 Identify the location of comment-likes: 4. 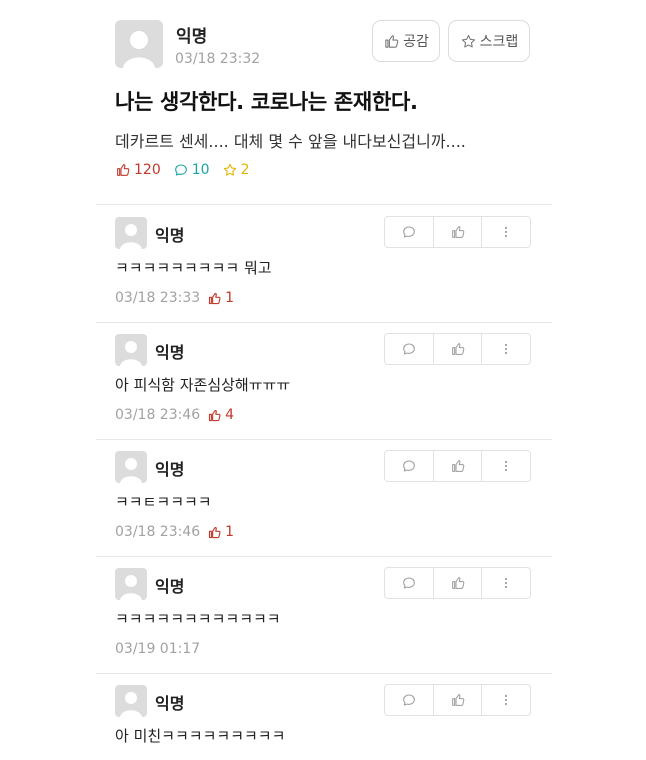
(230, 415).